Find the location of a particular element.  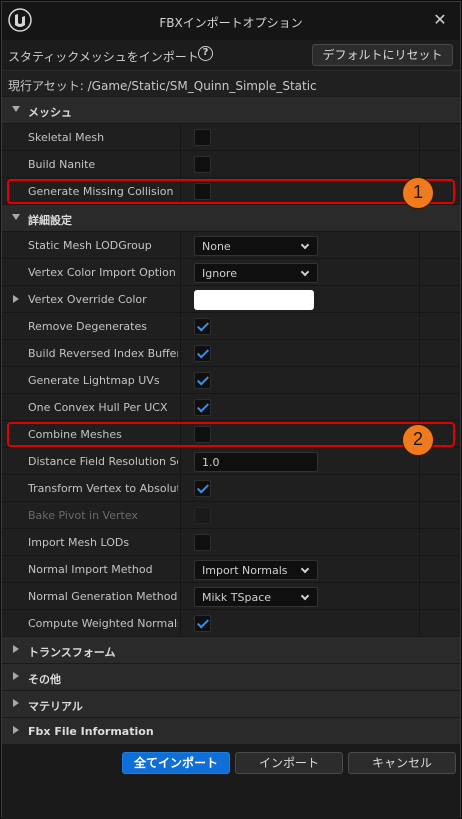

normal-generation-method-dropdown: Mikk TSpace is located at coordinates (256, 597).